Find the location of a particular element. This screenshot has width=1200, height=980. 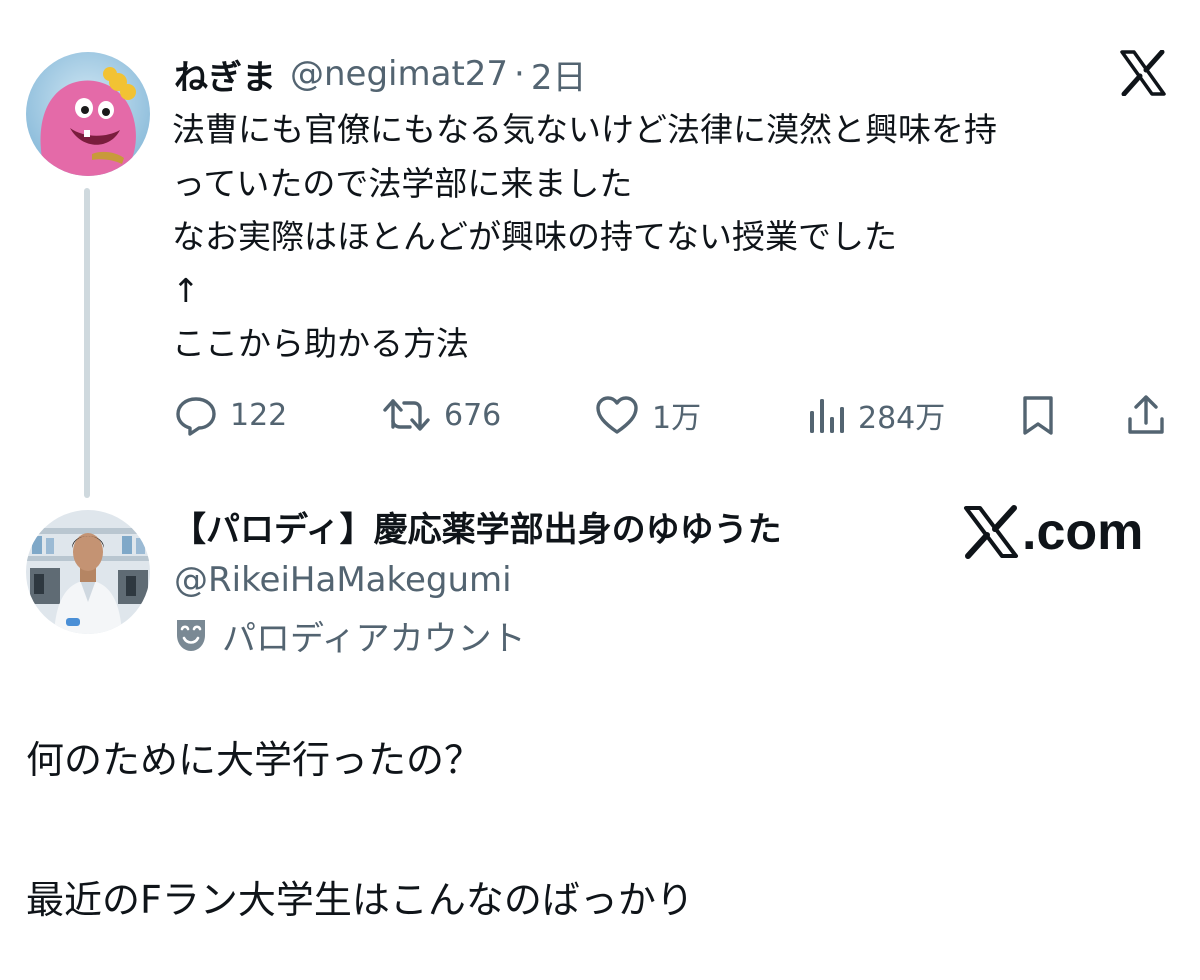

bookmark-button is located at coordinates (1038, 415).